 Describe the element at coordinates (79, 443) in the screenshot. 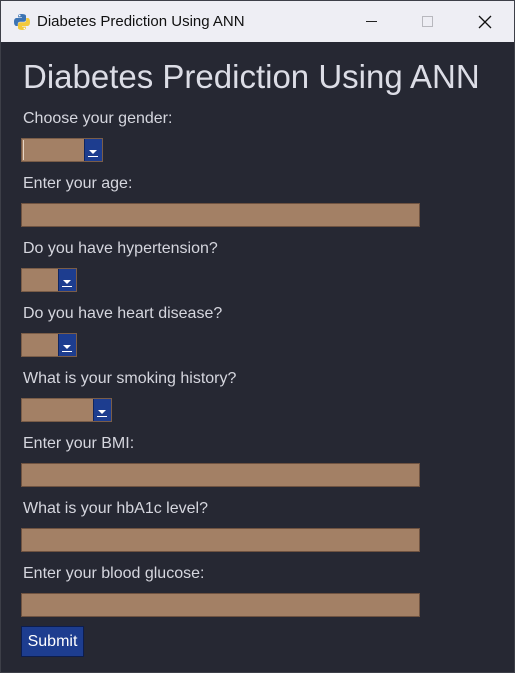

I see `bmi-label: Enter your BMI:` at that location.